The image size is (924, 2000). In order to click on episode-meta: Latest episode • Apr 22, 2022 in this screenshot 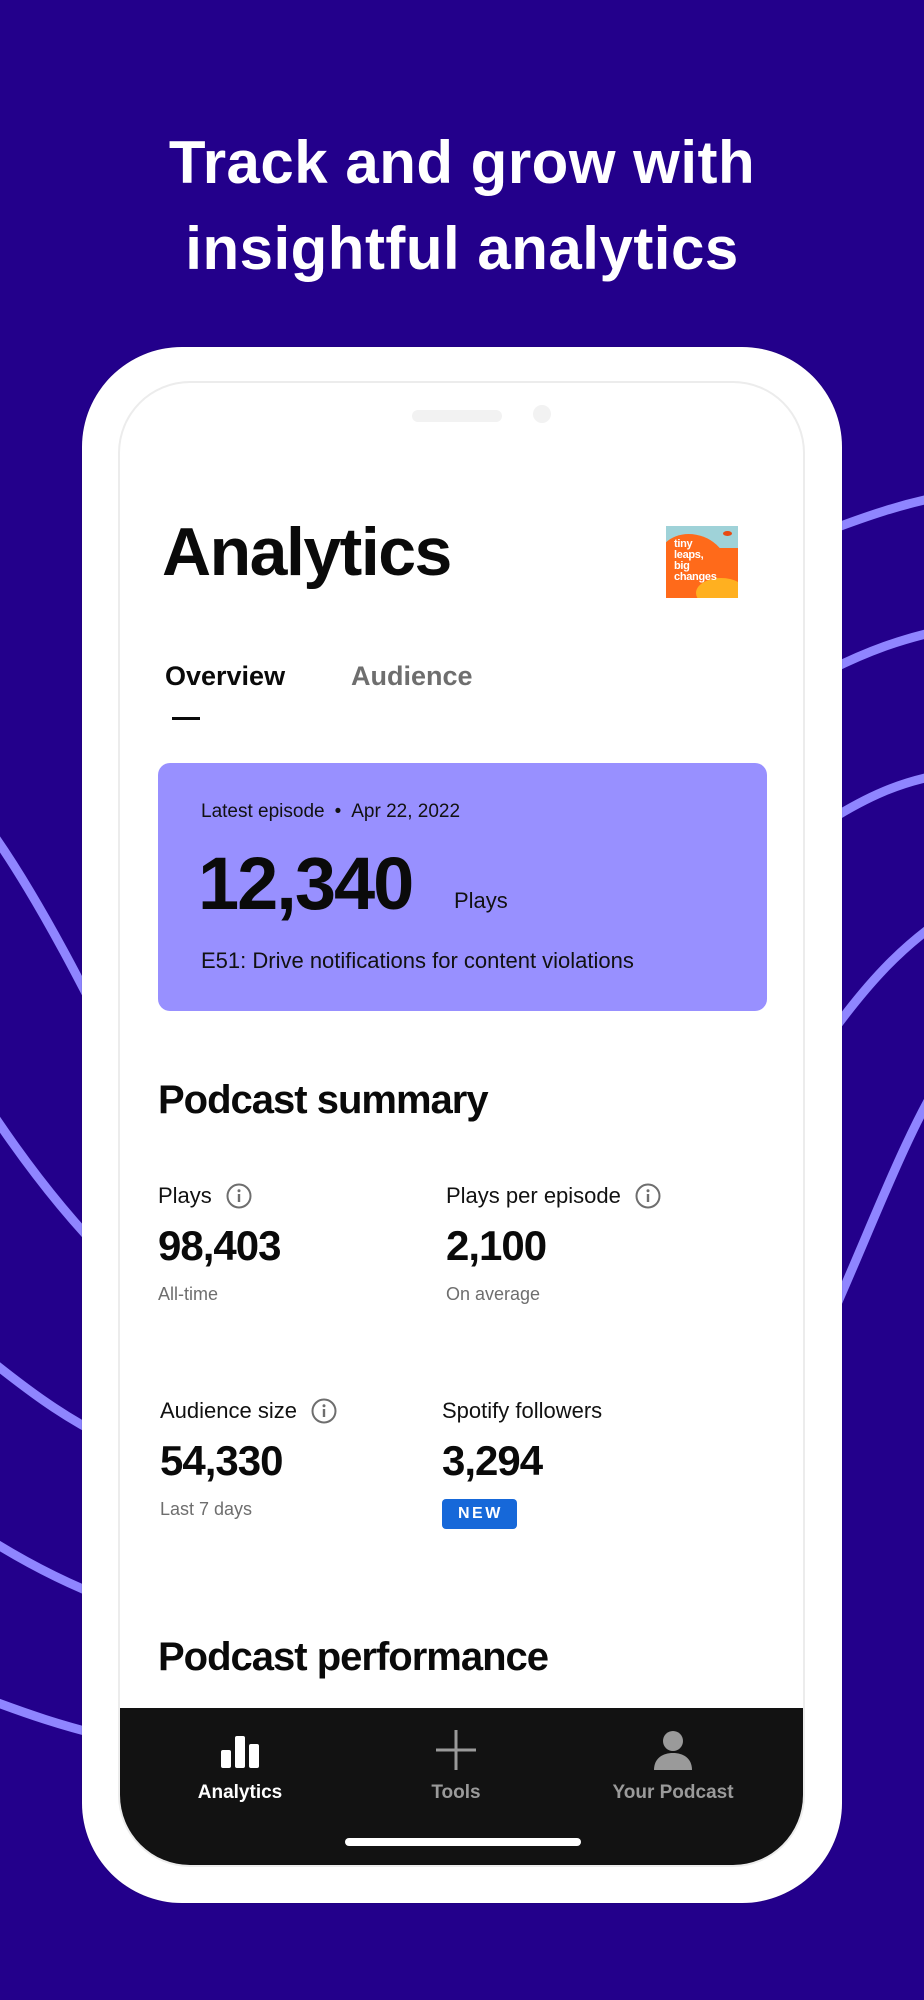, I will do `click(330, 812)`.